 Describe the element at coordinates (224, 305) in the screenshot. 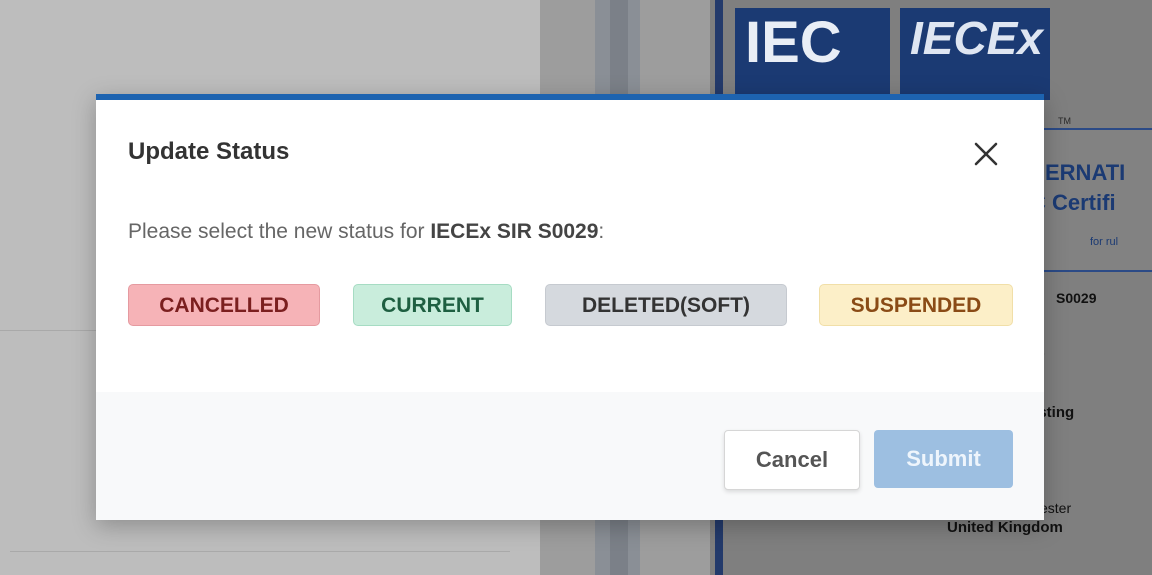

I see `status-option-cancelled: CANCELLED` at that location.